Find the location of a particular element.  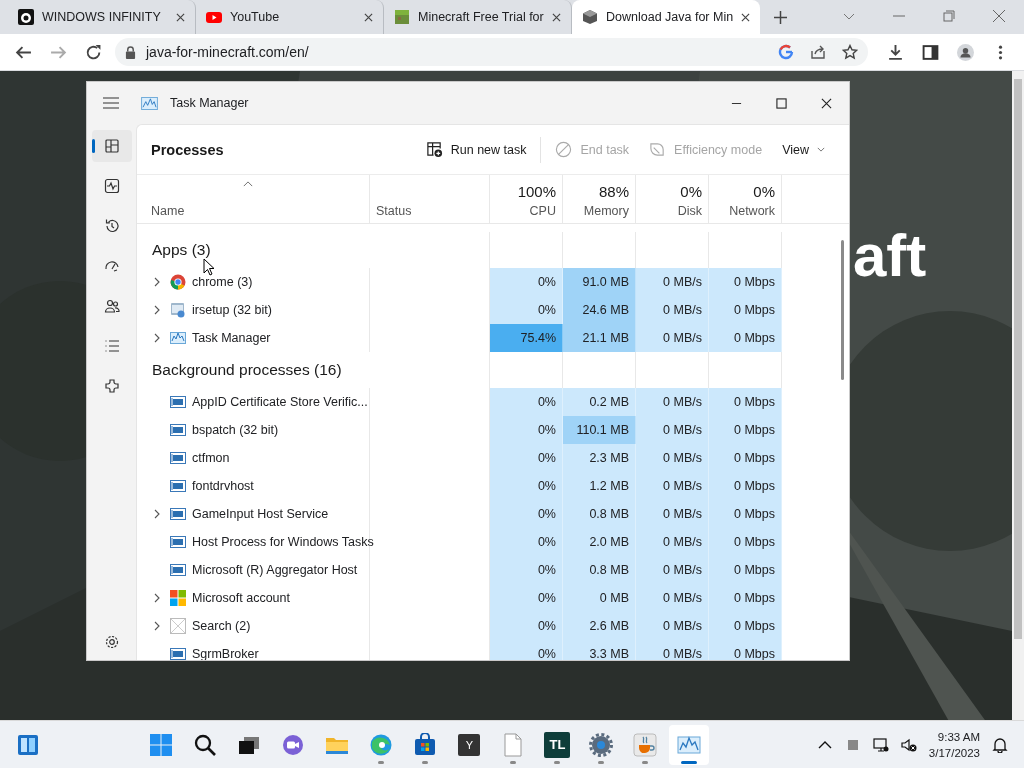

column-header: 0% Network is located at coordinates (745, 199).